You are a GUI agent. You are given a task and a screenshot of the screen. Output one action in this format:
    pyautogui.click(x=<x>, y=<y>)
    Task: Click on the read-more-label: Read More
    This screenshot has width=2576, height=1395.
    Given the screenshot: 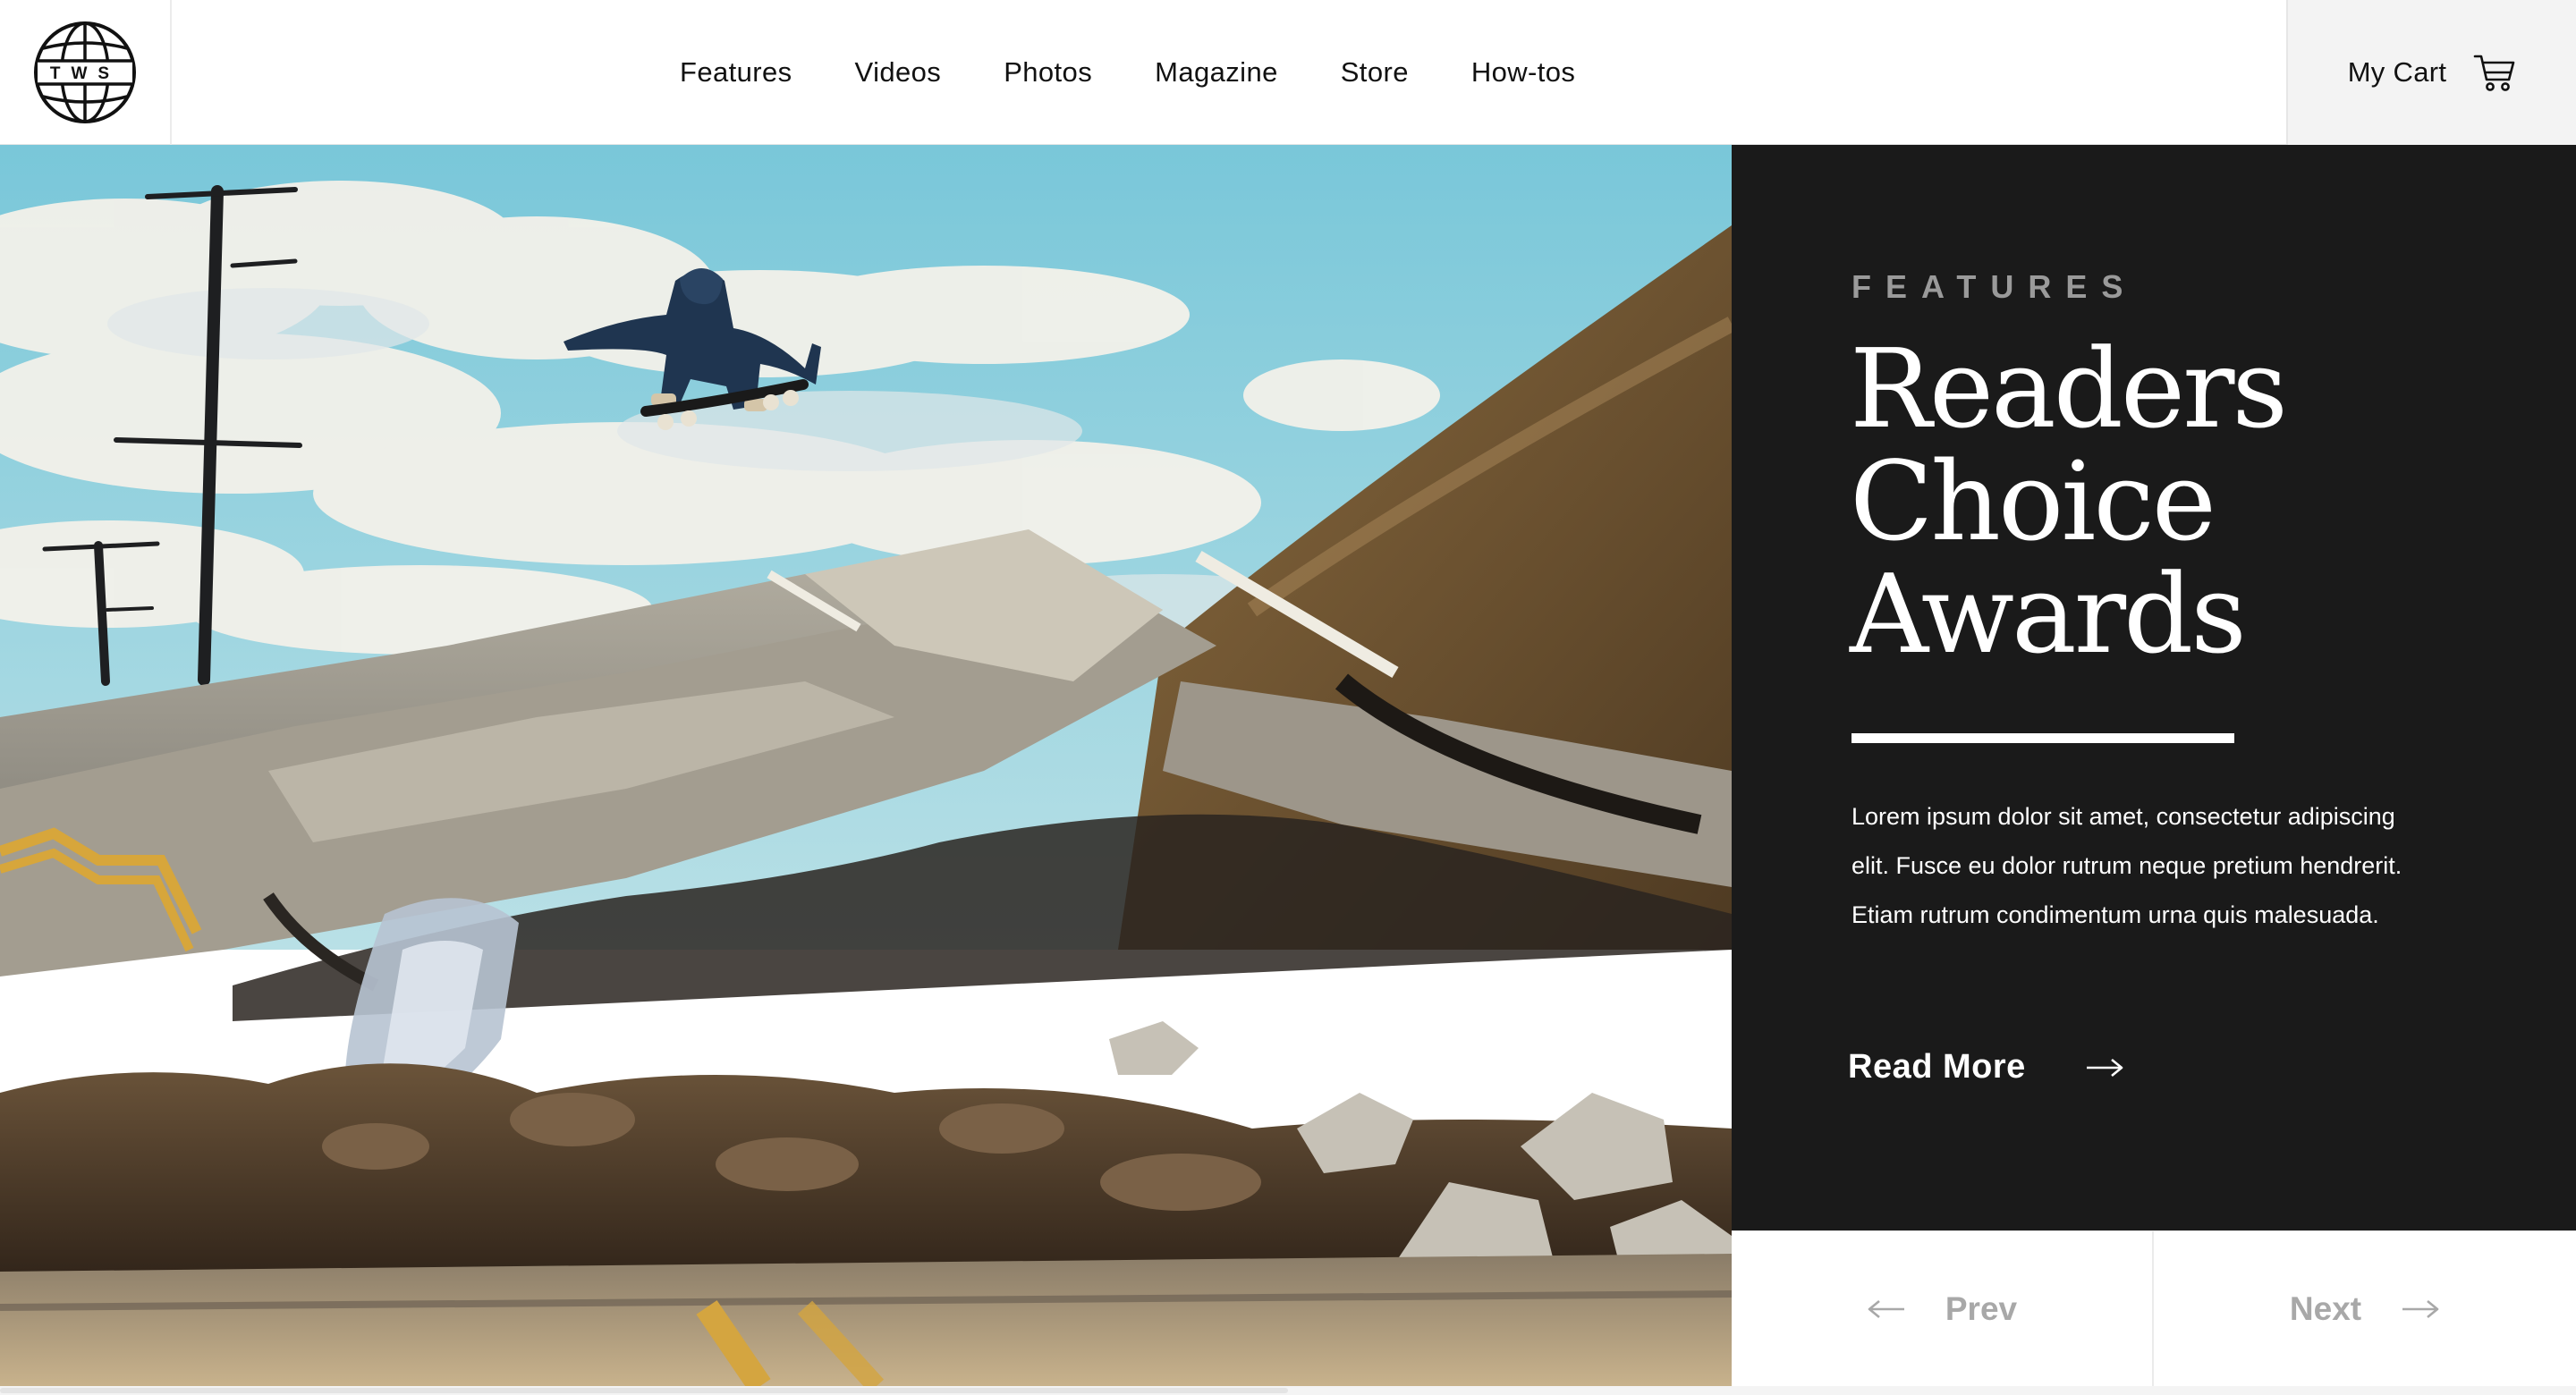 What is the action you would take?
    pyautogui.click(x=1937, y=1067)
    